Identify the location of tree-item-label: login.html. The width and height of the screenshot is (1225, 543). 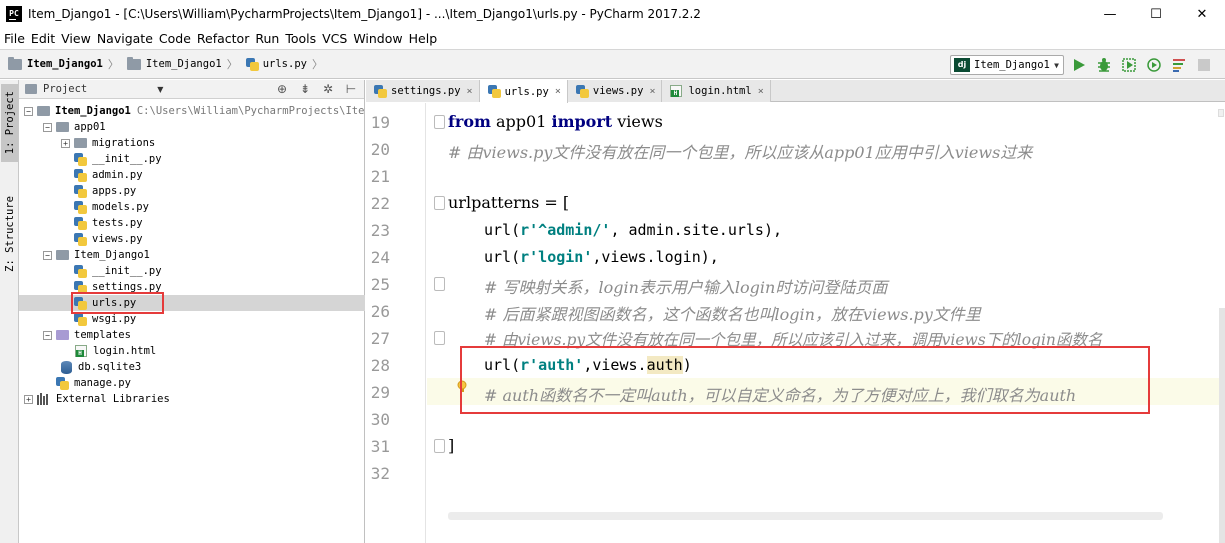
(125, 351).